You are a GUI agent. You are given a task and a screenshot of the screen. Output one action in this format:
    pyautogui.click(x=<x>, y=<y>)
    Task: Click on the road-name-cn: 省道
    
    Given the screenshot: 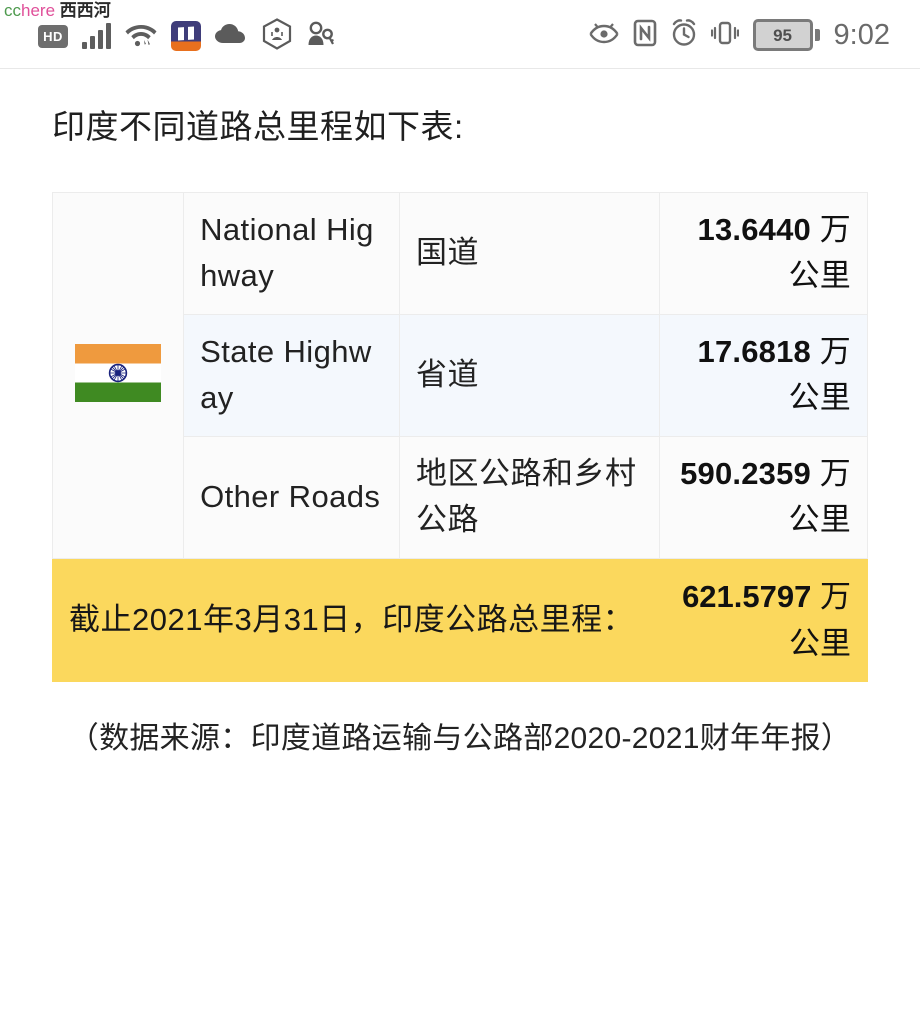 What is the action you would take?
    pyautogui.click(x=529, y=375)
    